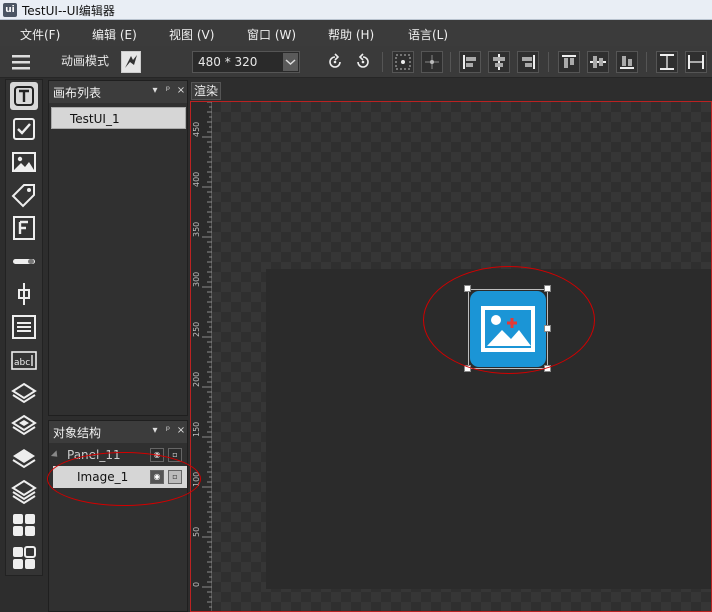 The width and height of the screenshot is (712, 612). I want to click on menu-help: 帮助 (H), so click(351, 34).